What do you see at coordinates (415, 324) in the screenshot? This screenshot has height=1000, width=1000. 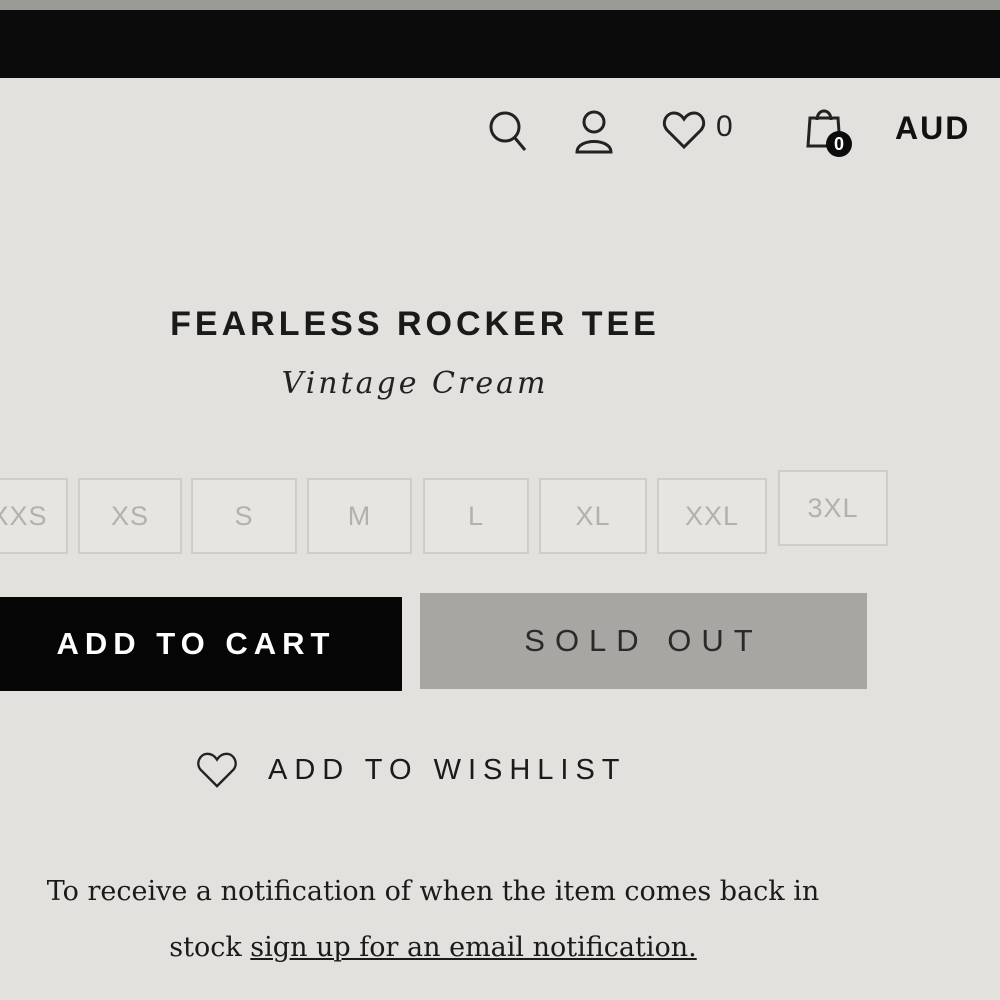 I see `product-title: FEARLESS ROCKER TEE` at bounding box center [415, 324].